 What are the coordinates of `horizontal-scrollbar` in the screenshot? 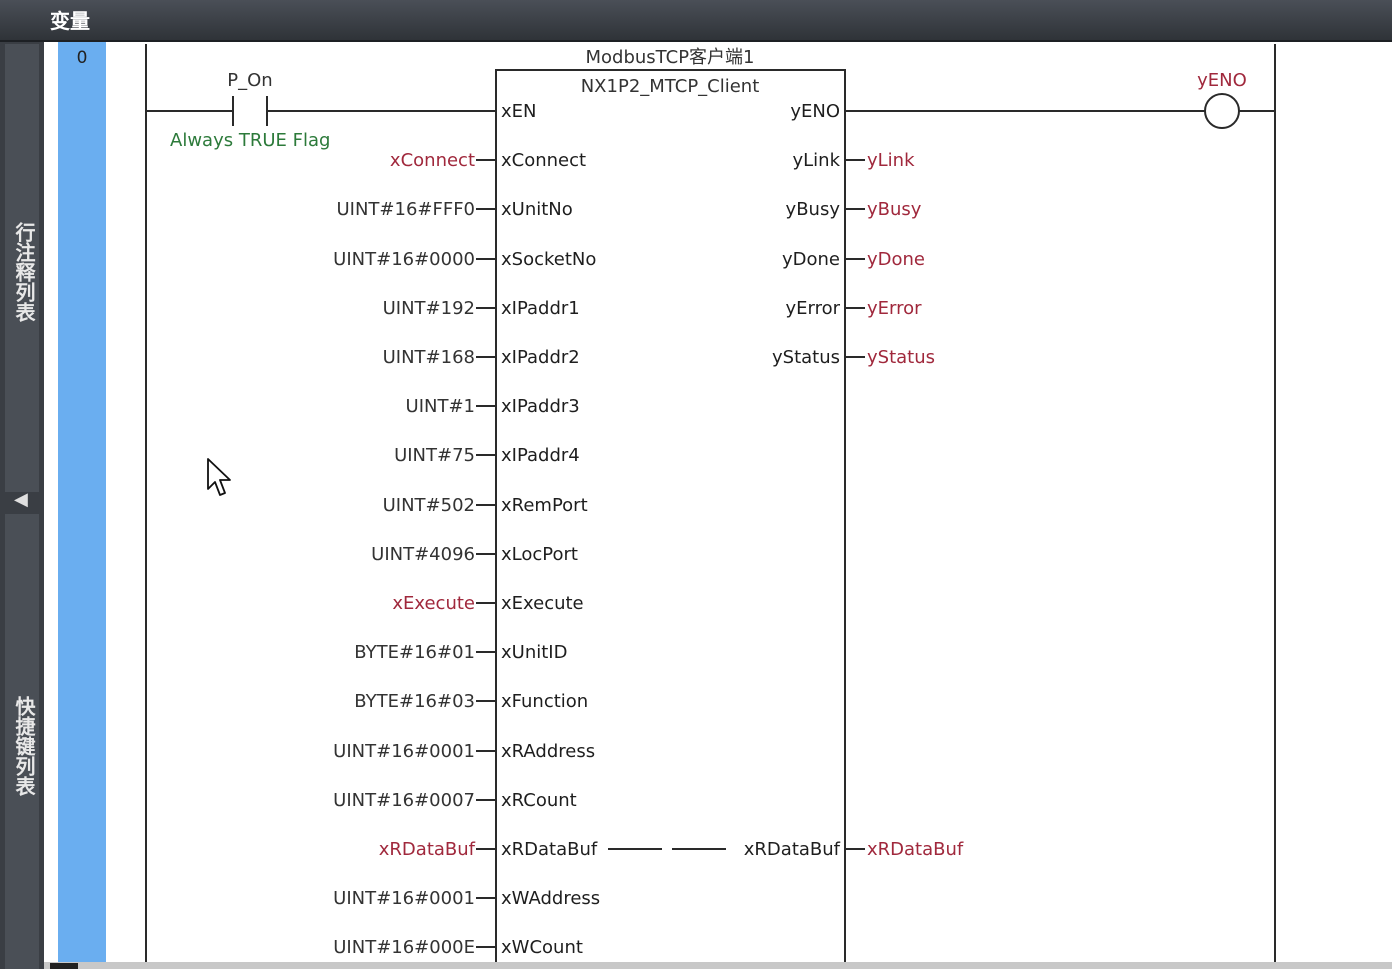 It's located at (718, 965).